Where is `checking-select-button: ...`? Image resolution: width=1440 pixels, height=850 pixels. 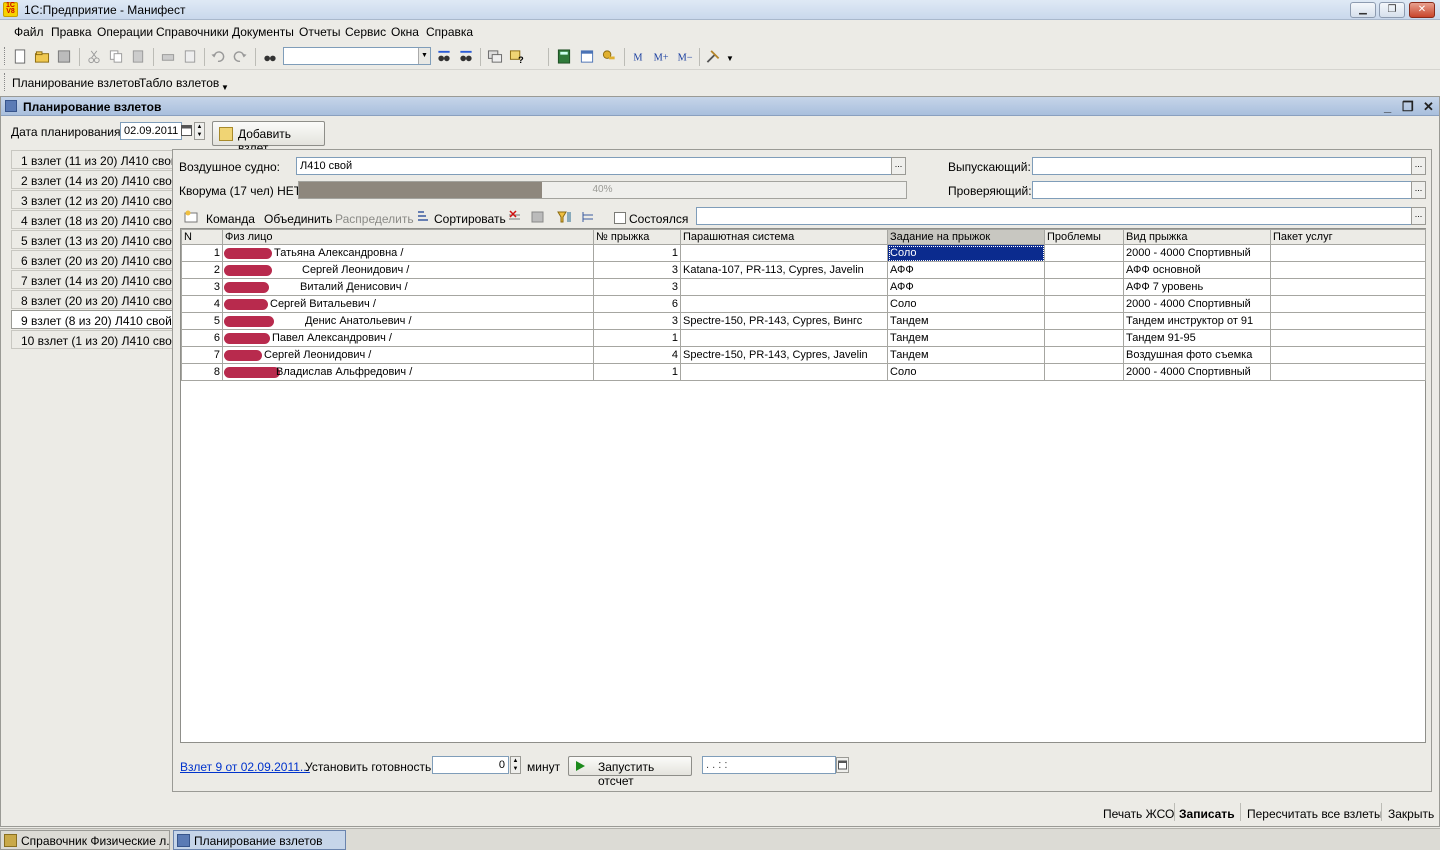 checking-select-button: ... is located at coordinates (1418, 190).